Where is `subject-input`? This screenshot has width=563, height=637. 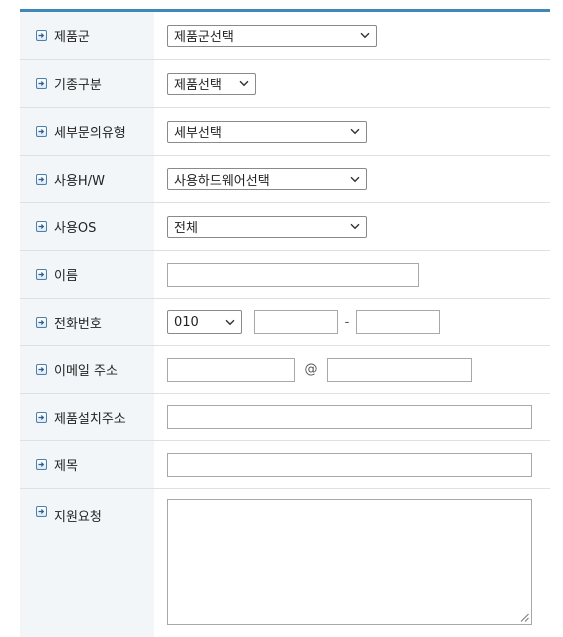
subject-input is located at coordinates (349, 464).